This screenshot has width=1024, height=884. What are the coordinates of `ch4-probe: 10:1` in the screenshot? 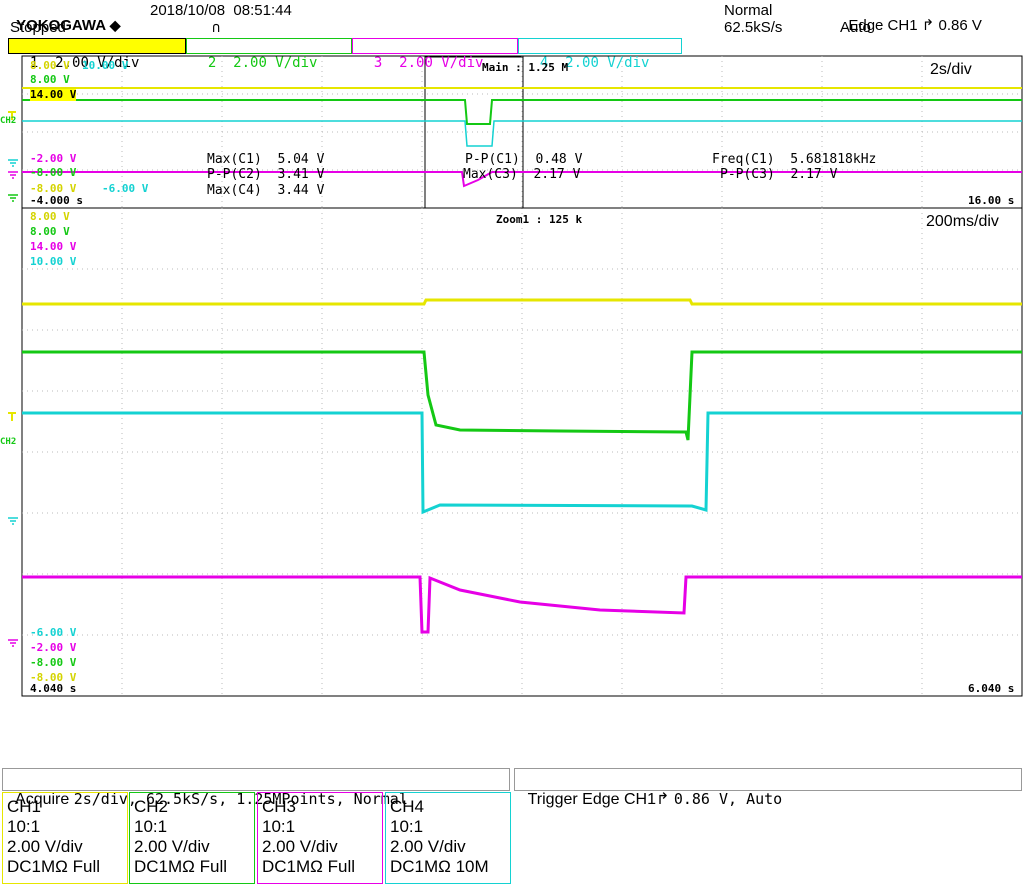 It's located at (407, 826).